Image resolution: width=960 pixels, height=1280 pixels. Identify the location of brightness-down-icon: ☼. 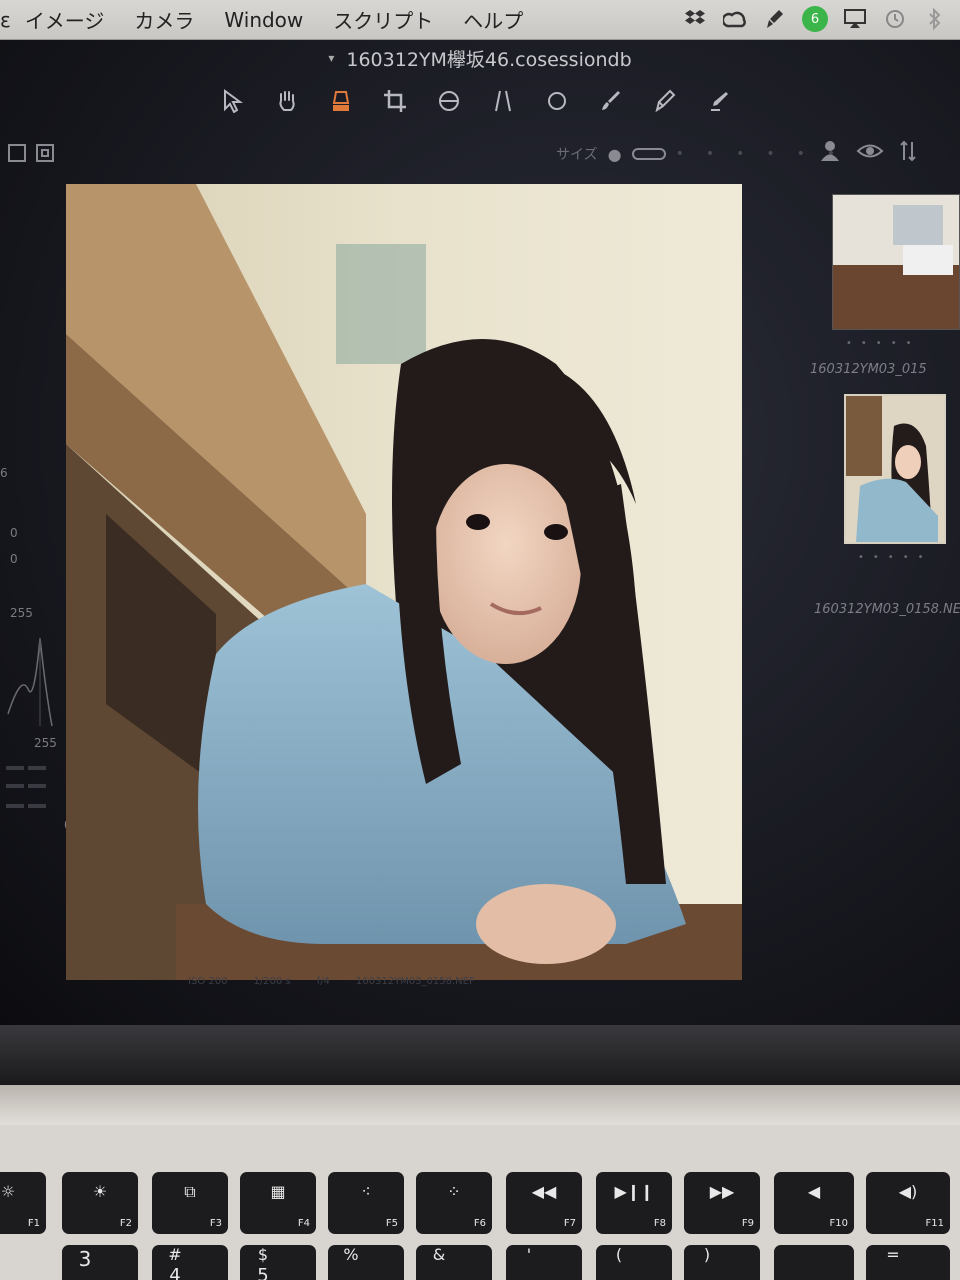
(8, 1191).